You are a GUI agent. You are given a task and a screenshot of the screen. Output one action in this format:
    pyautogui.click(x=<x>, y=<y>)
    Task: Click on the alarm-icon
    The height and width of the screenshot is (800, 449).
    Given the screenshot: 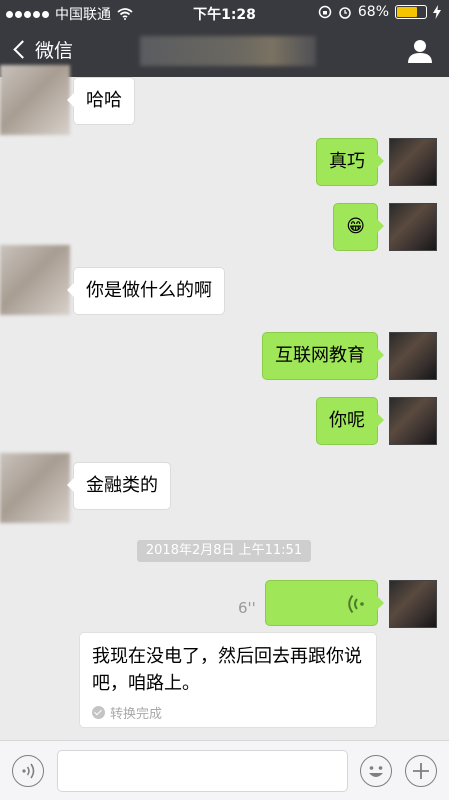 What is the action you would take?
    pyautogui.click(x=345, y=13)
    